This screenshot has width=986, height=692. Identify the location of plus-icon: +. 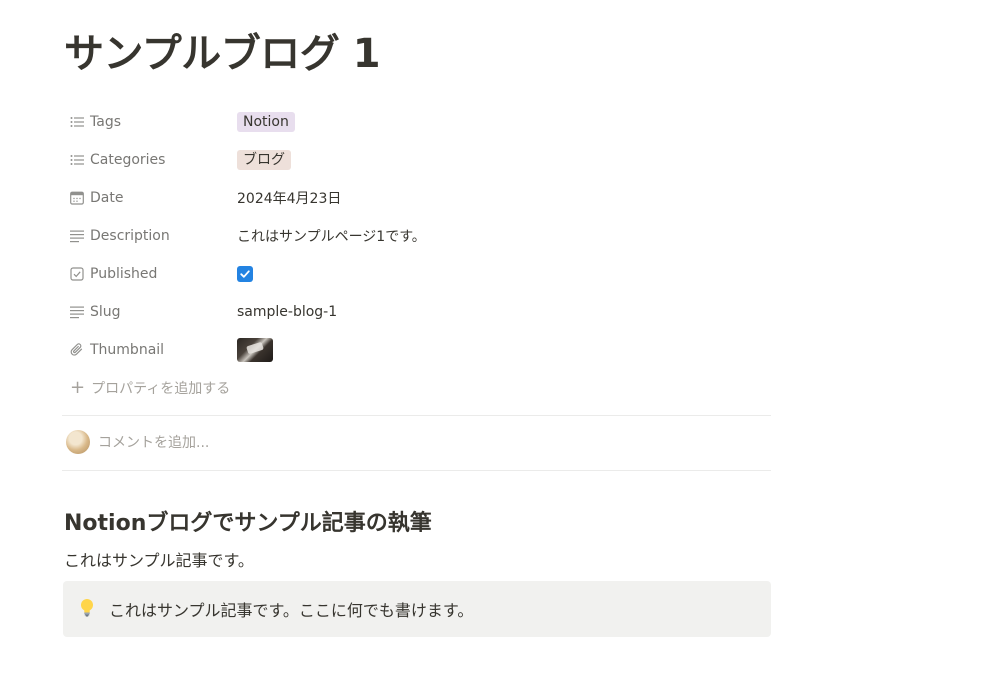
(78, 387).